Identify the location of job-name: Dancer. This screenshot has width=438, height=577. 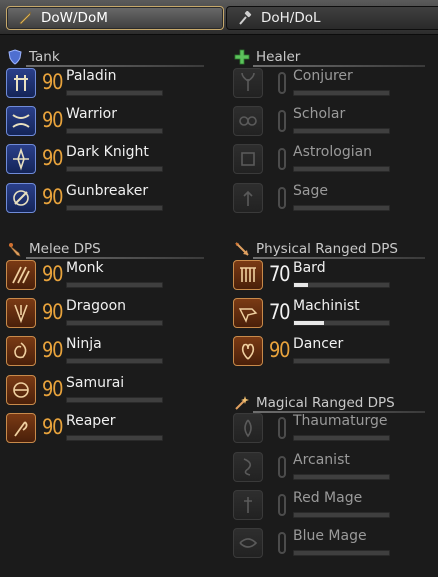
(318, 344).